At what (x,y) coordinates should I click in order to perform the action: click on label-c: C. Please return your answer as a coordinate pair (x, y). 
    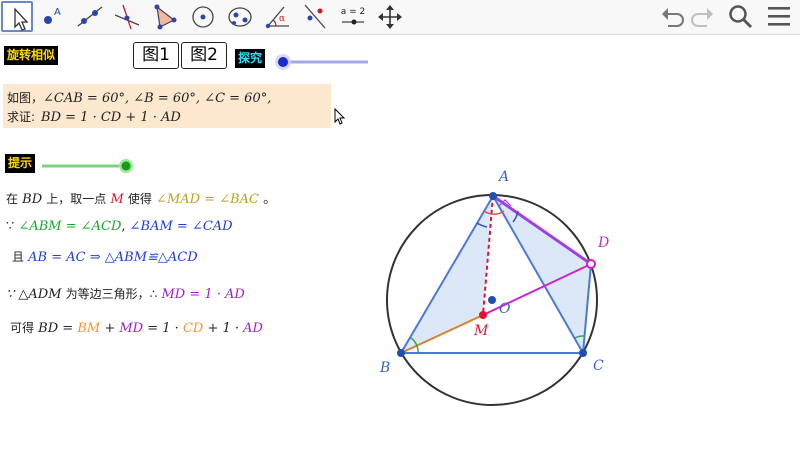
    Looking at the image, I should click on (598, 366).